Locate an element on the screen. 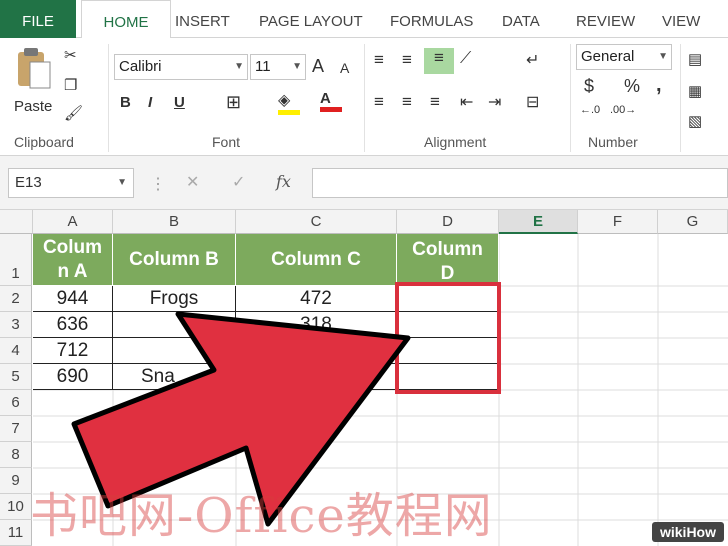 The width and height of the screenshot is (728, 546). font-size-select: 11 ▼ is located at coordinates (278, 67).